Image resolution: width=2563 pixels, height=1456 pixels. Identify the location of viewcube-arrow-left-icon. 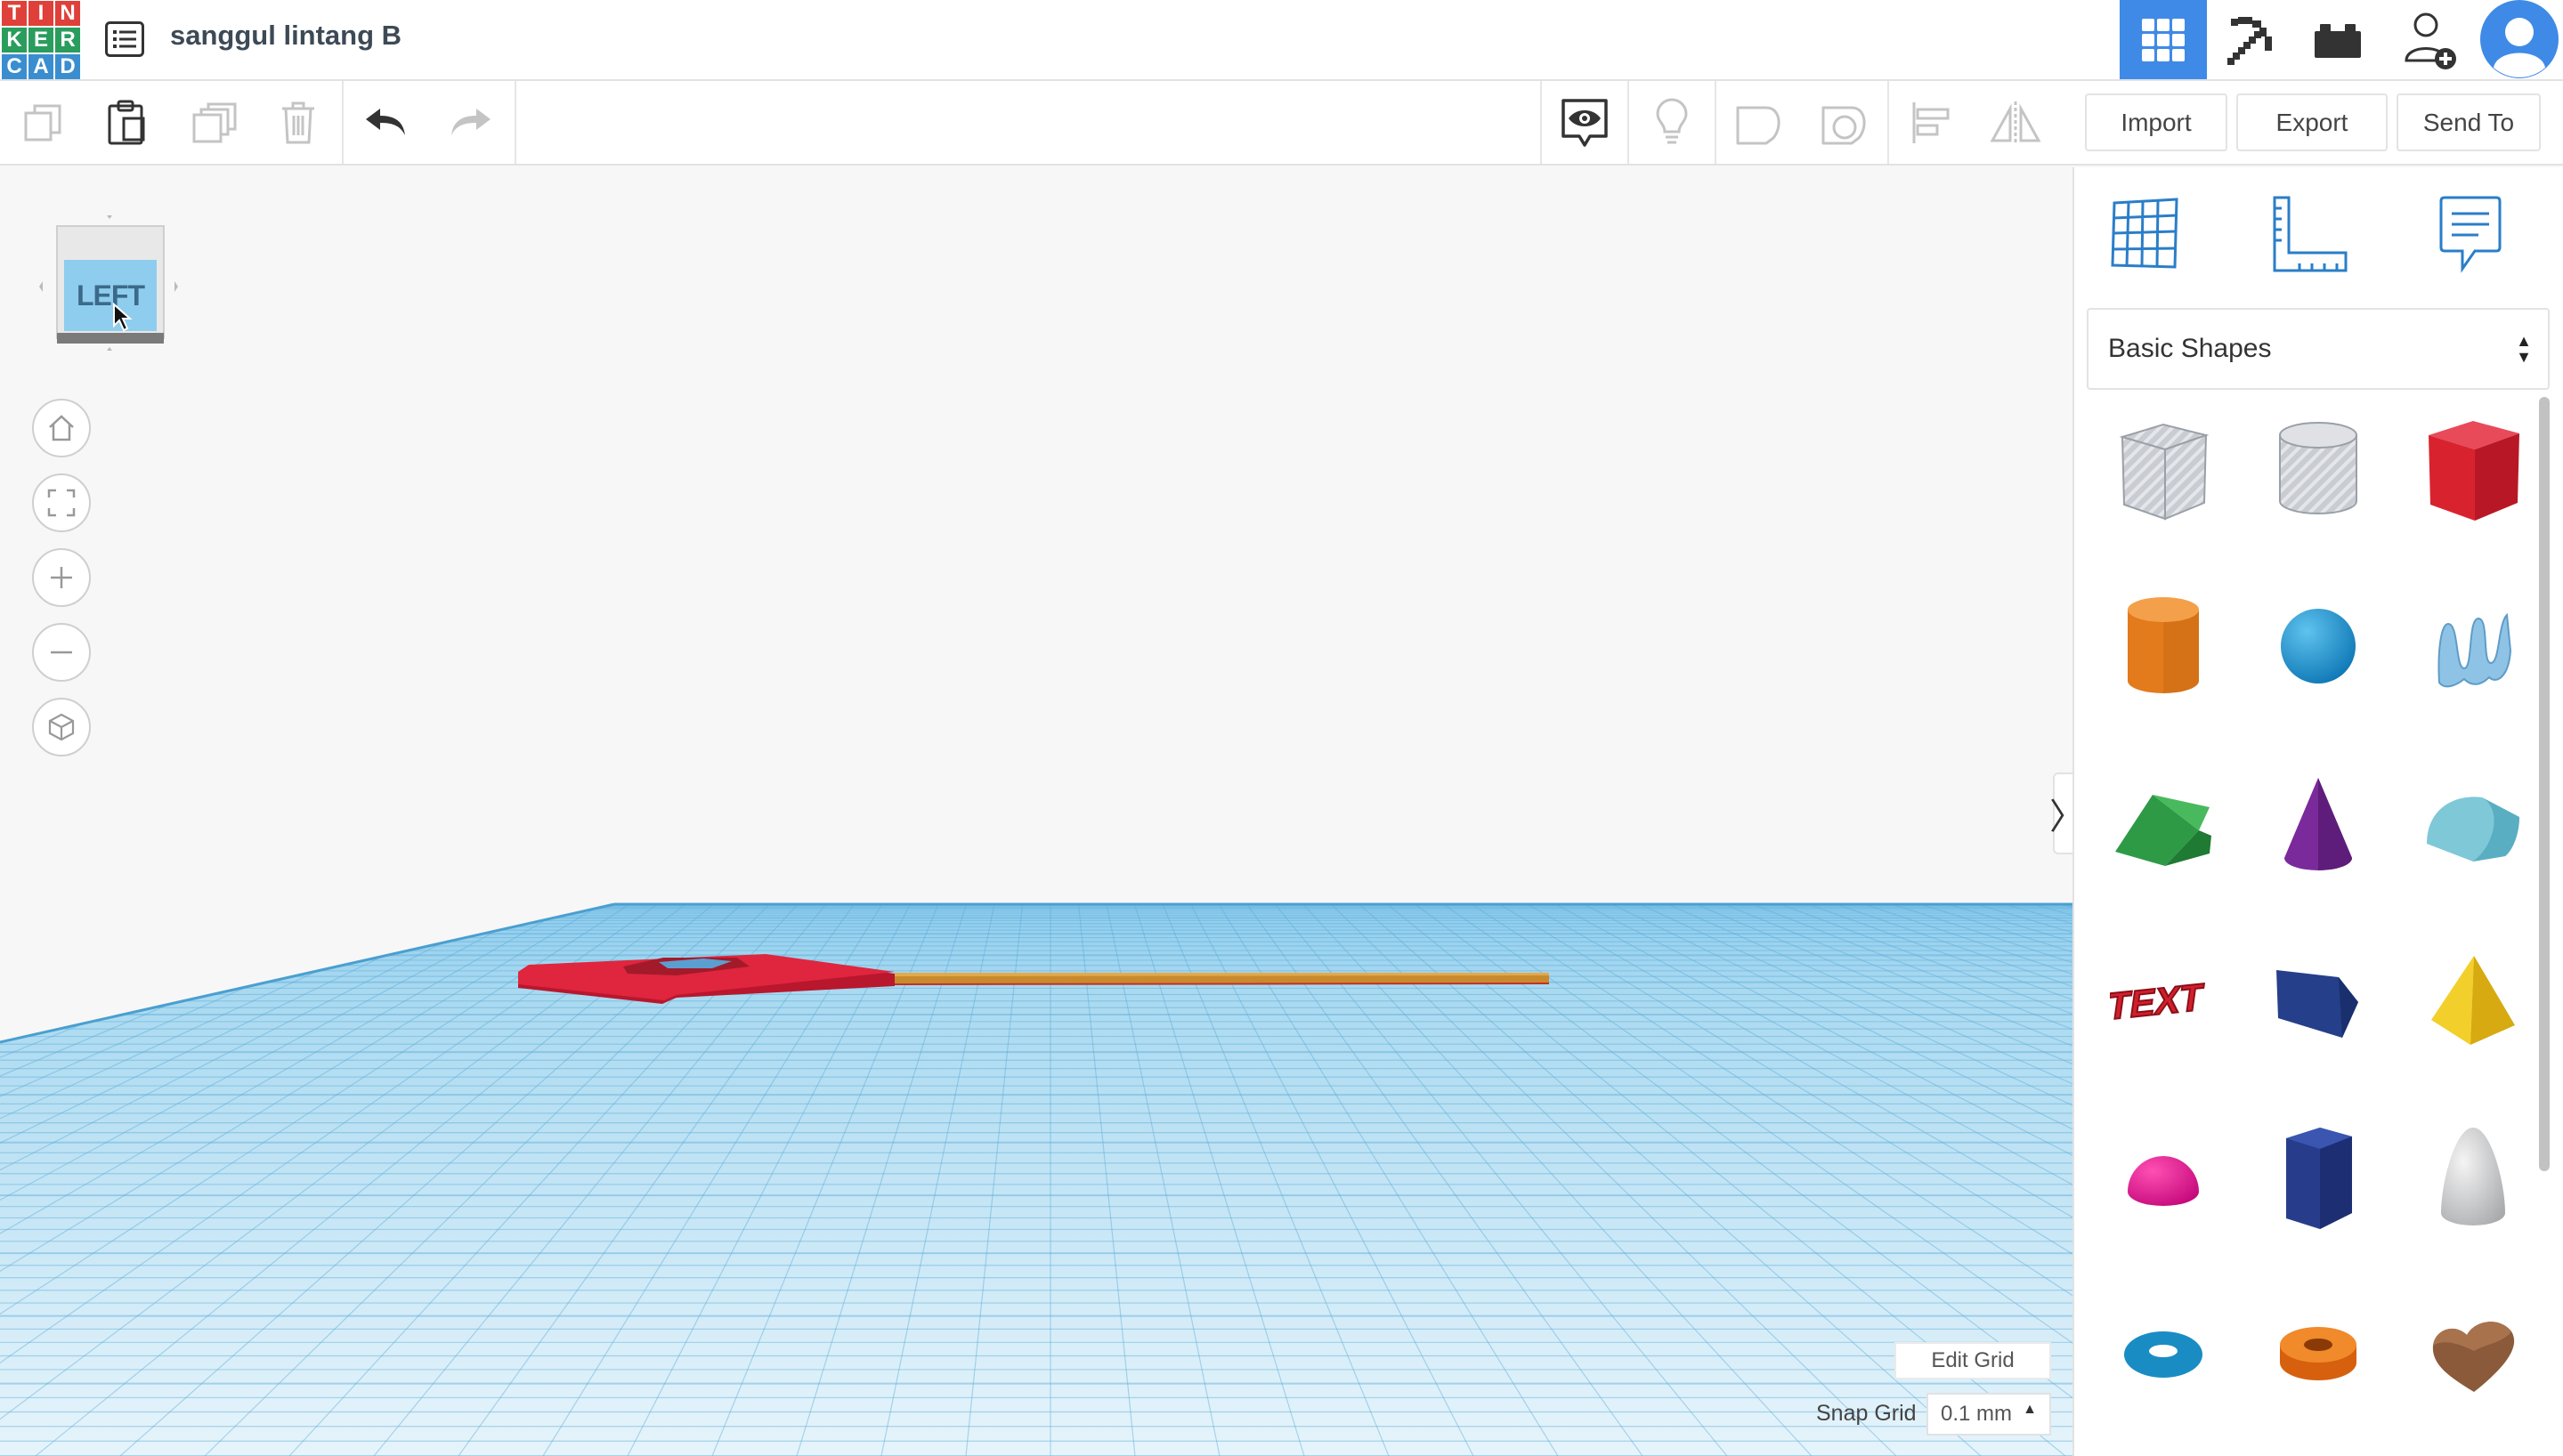
(41, 286).